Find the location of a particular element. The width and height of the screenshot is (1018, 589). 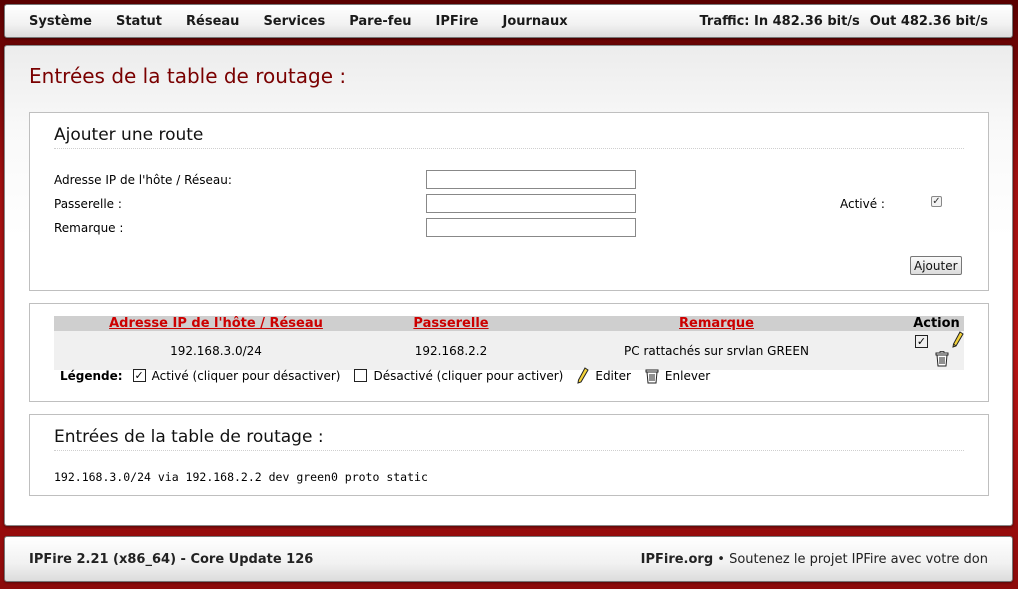

menu-reseau: Réseau is located at coordinates (212, 21).